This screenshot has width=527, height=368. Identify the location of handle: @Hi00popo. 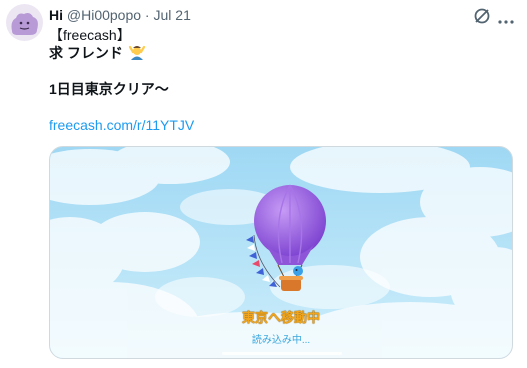
(104, 15).